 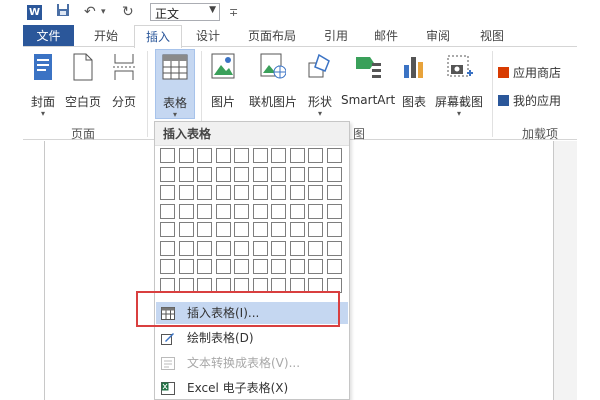 What do you see at coordinates (223, 84) in the screenshot?
I see `picture-button: 图片` at bounding box center [223, 84].